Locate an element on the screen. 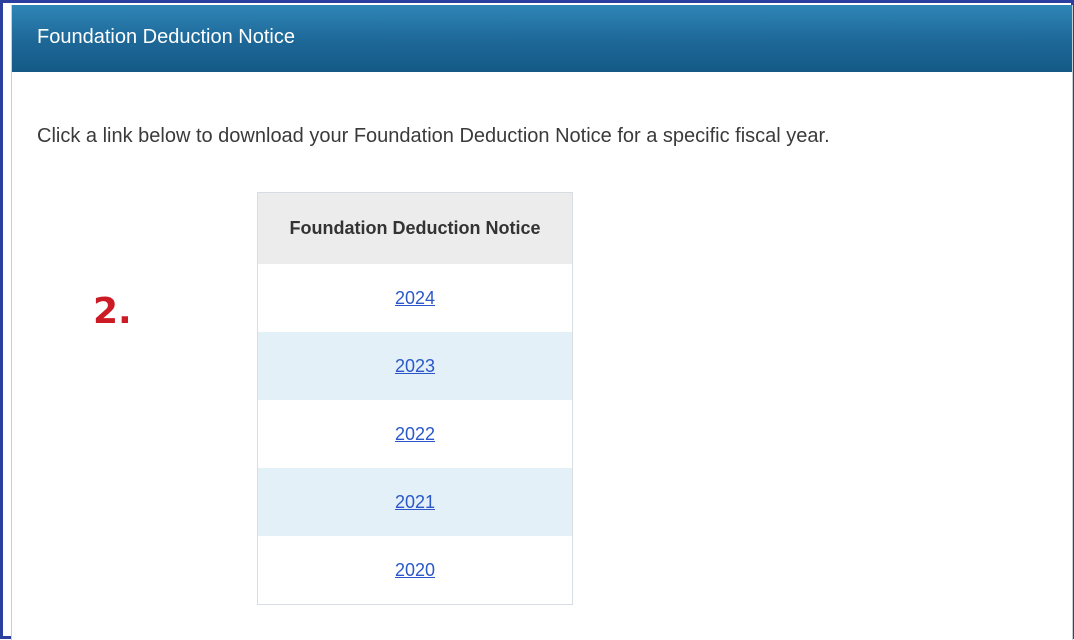  table-row: 2024 is located at coordinates (415, 298).